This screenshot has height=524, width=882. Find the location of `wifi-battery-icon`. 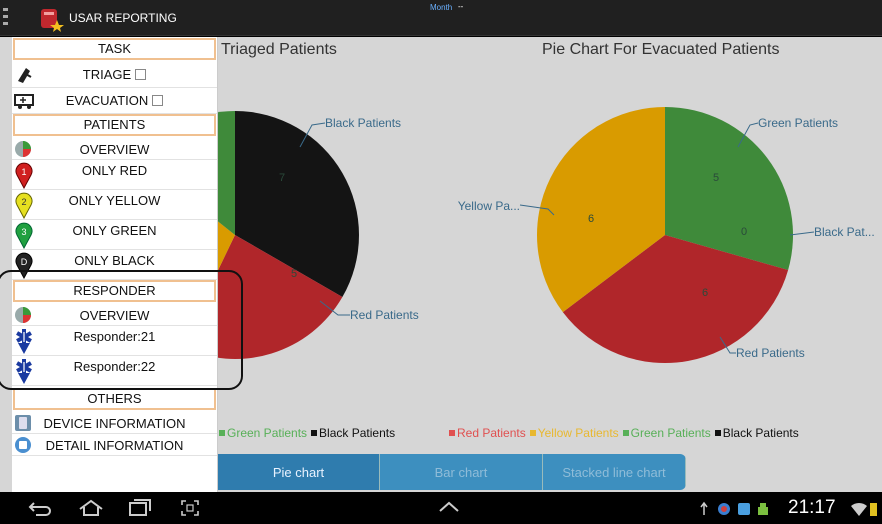

wifi-battery-icon is located at coordinates (864, 509).